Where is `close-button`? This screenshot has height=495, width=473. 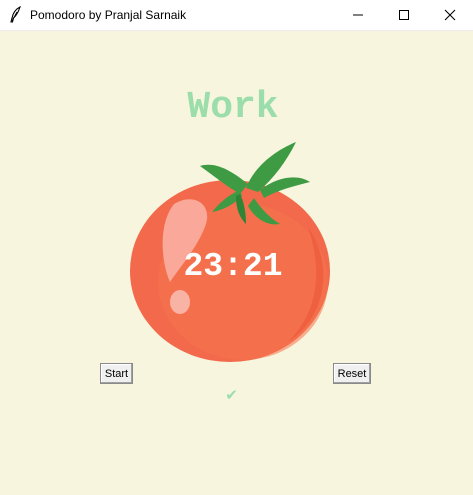 close-button is located at coordinates (450, 15).